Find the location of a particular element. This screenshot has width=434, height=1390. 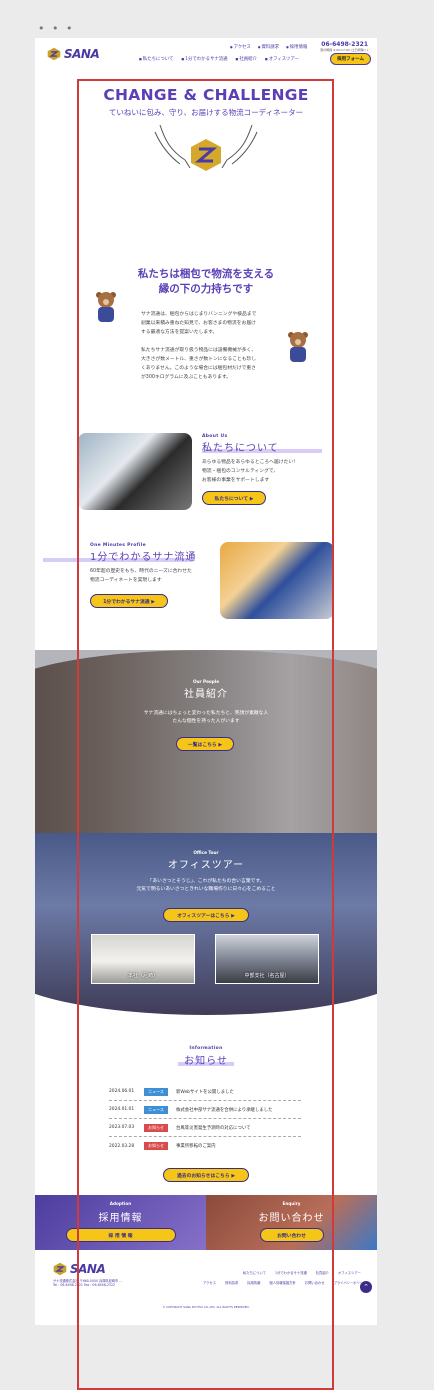

footer-nav-row1: 私たちについて 1分でわかるサナ流通 社員紹介 オフィスツアー is located at coordinates (302, 1272).